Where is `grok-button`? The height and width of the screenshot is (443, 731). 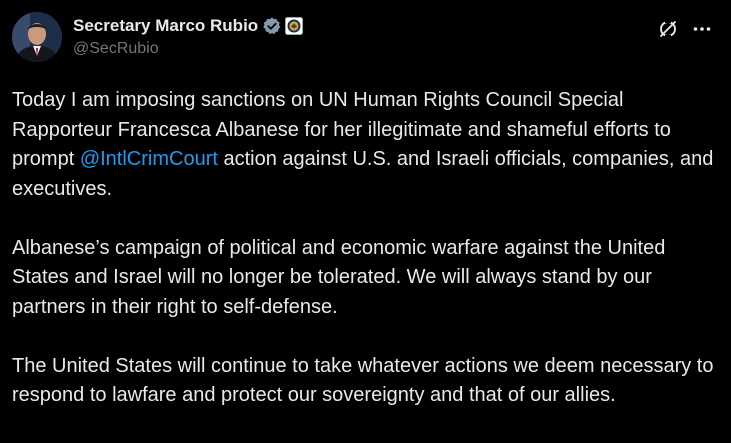 grok-button is located at coordinates (668, 29).